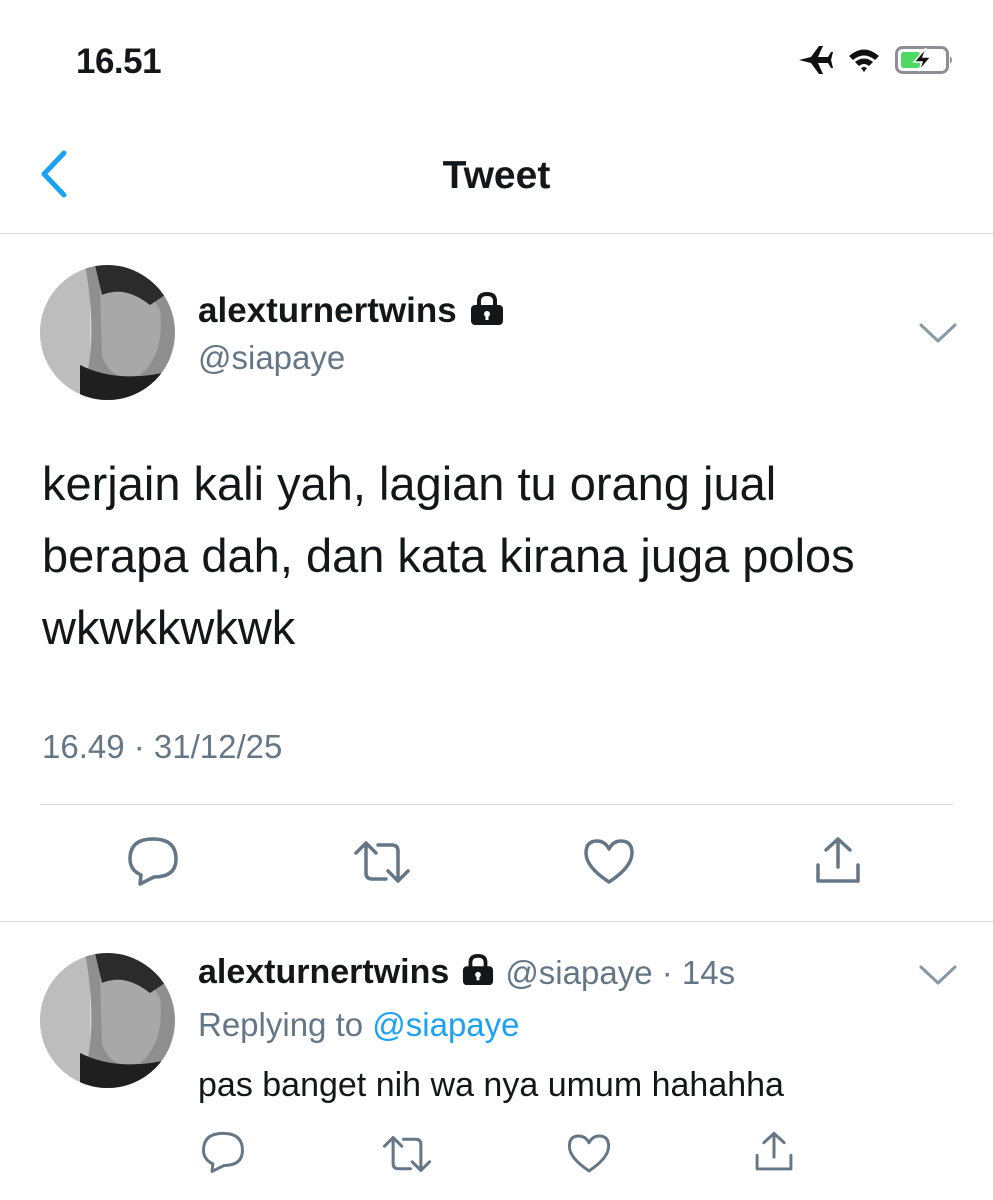 The width and height of the screenshot is (993, 1200). Describe the element at coordinates (445, 1024) in the screenshot. I see `replying-to-mention: @siapaye` at that location.